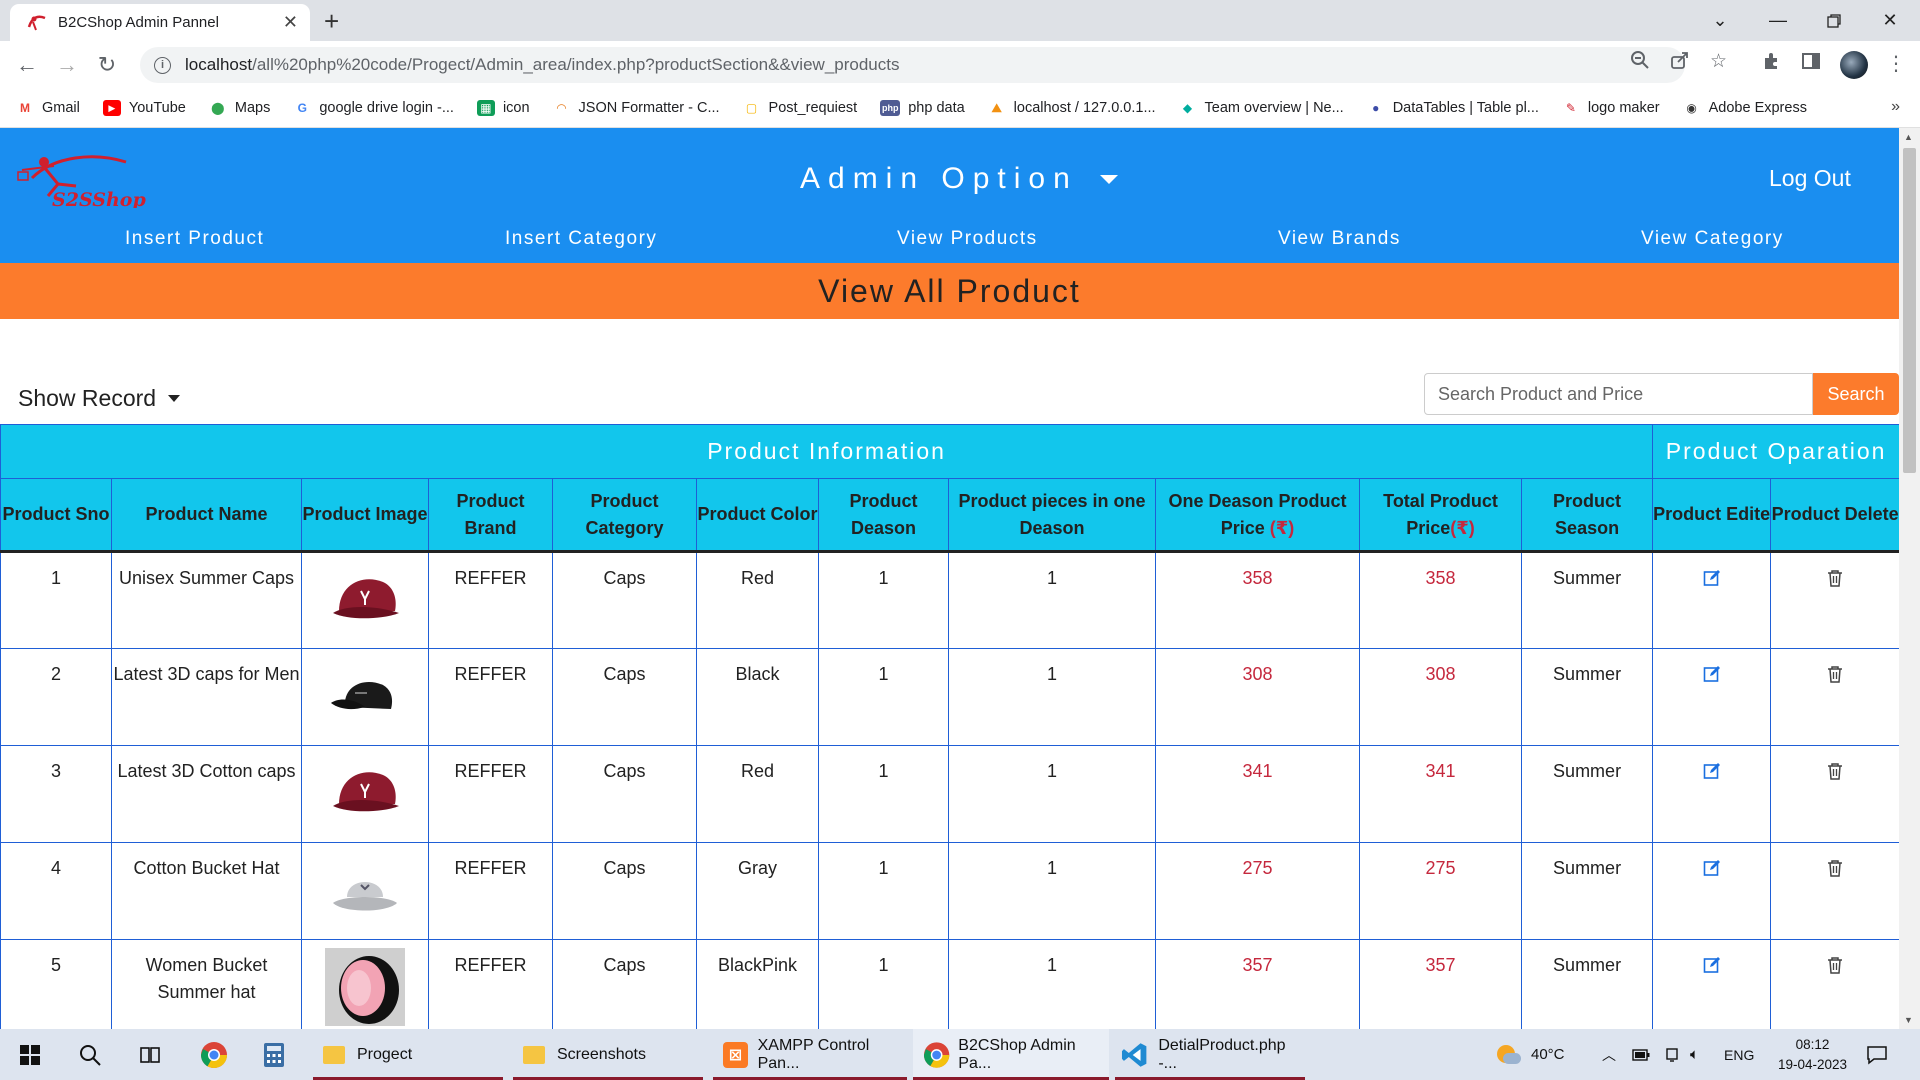 The height and width of the screenshot is (1080, 1920). I want to click on scroll-down-icon: ▼, so click(1908, 1020).